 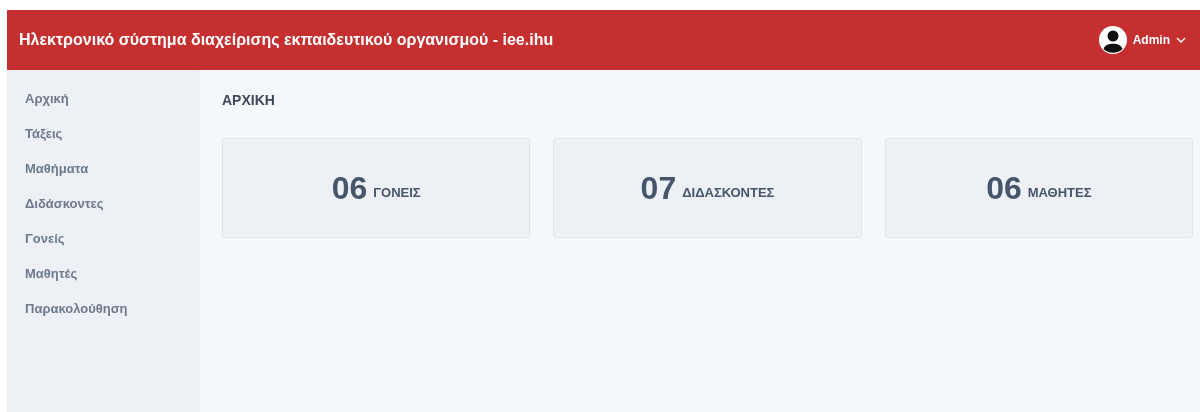 What do you see at coordinates (1142, 40) in the screenshot?
I see `user-menu: Admin` at bounding box center [1142, 40].